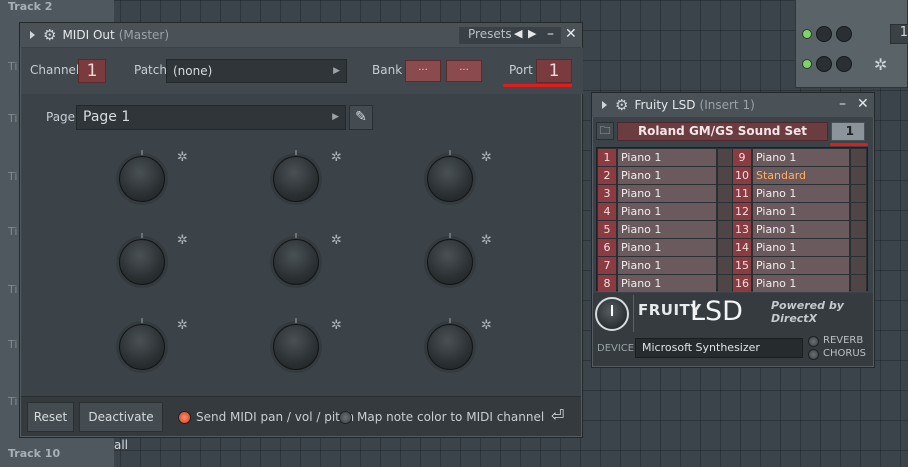 The width and height of the screenshot is (908, 467). What do you see at coordinates (612, 314) in the screenshot?
I see `volume-knob` at bounding box center [612, 314].